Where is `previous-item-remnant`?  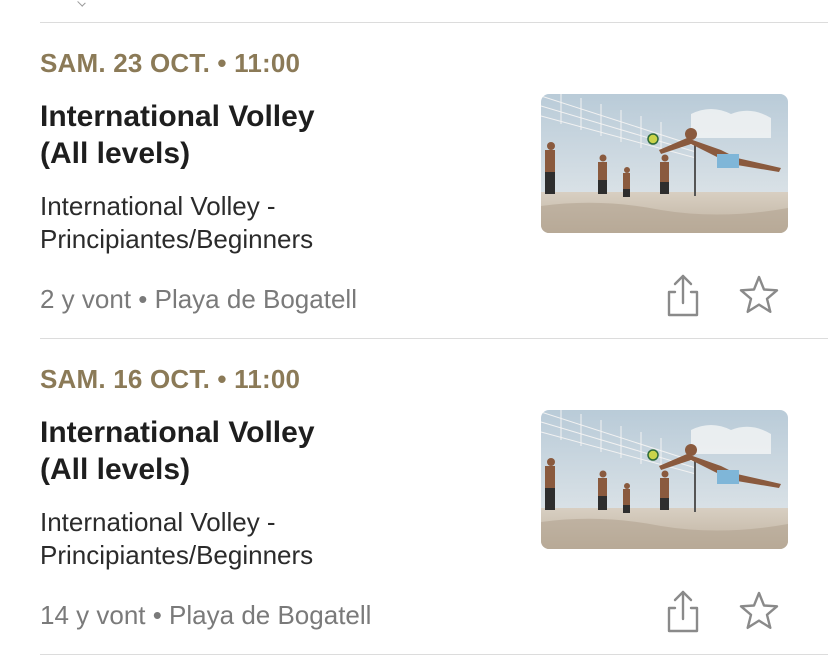 previous-item-remnant is located at coordinates (414, 11).